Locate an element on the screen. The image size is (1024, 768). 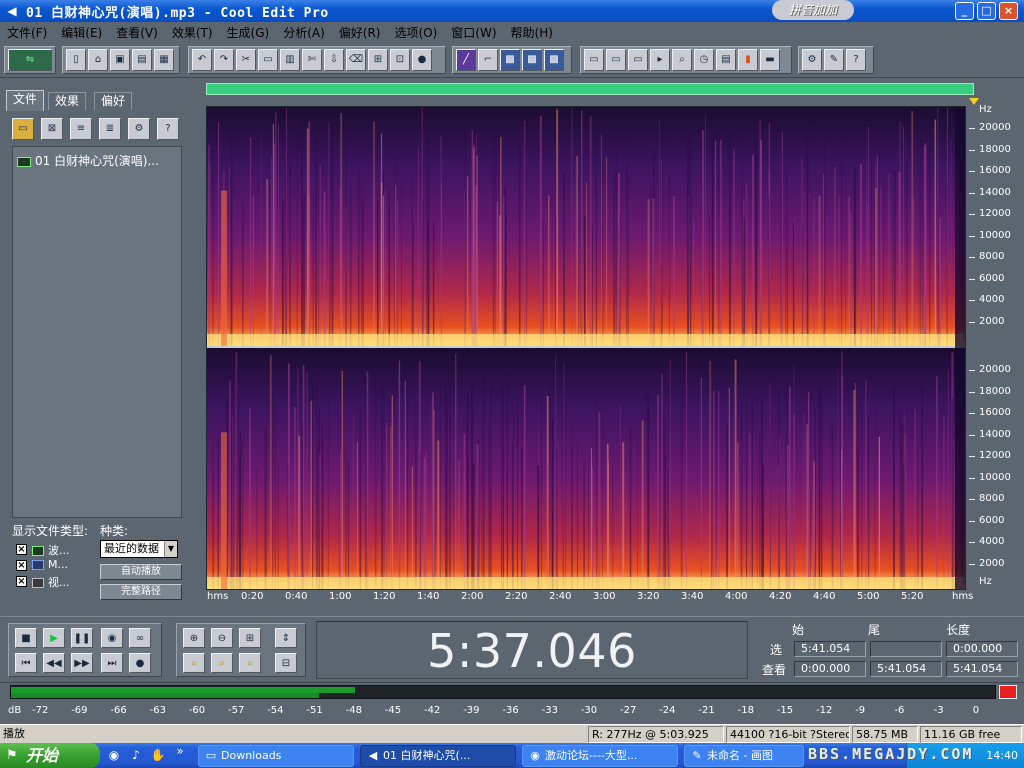
task-paint: ✎ 未命名 - 画图 is located at coordinates (744, 756).